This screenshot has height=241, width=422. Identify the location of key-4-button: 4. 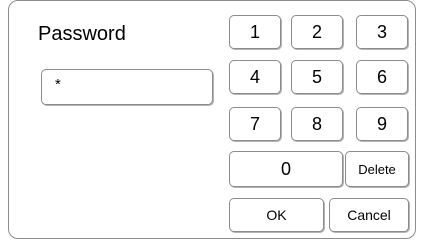
(255, 77).